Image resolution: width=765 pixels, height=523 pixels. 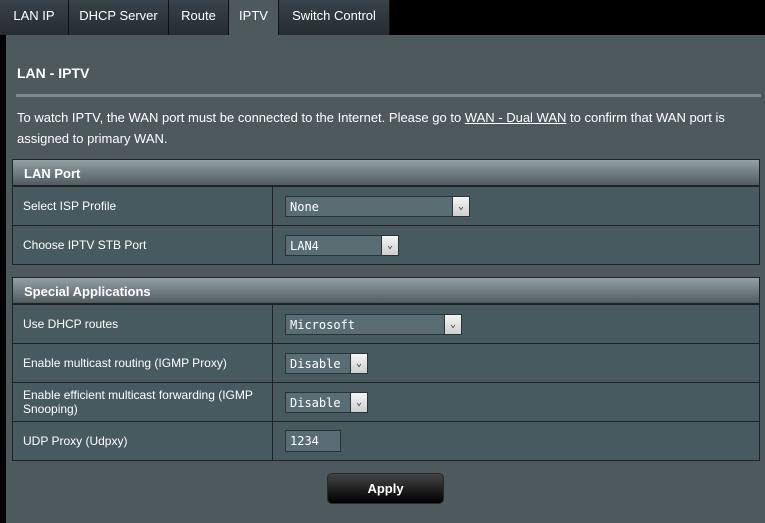 What do you see at coordinates (315, 402) in the screenshot?
I see `igmp-snooping-value: Disable` at bounding box center [315, 402].